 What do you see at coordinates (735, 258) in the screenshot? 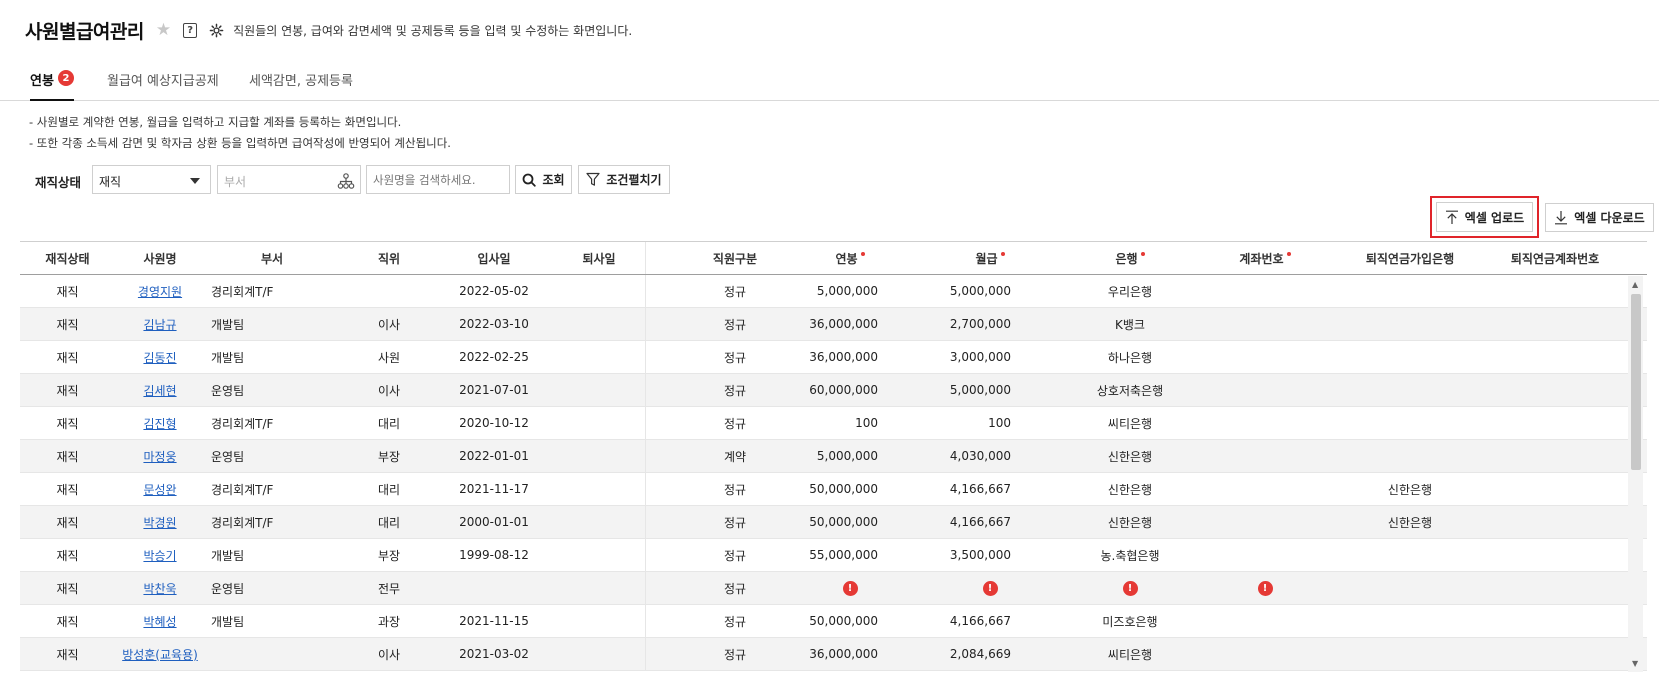
I see `col-header-emp-type: 직원구분` at bounding box center [735, 258].